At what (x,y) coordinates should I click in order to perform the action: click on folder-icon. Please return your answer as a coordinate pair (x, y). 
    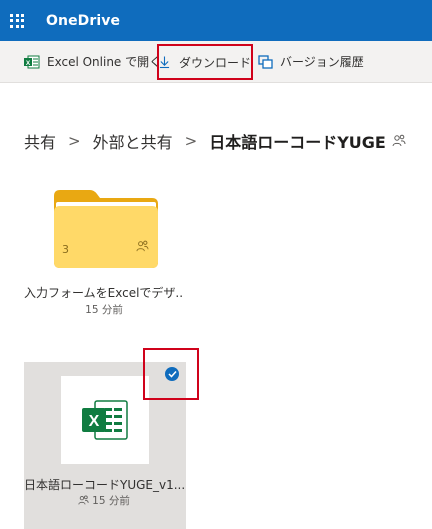
    Looking at the image, I should click on (106, 229).